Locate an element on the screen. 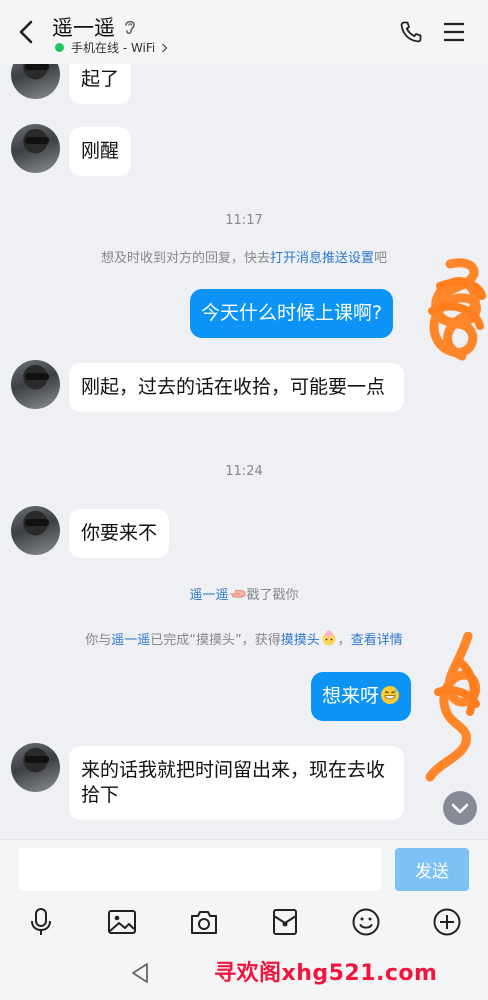 The height and width of the screenshot is (1000, 488). message-bubble-incoming: 你要来不 is located at coordinates (119, 533).